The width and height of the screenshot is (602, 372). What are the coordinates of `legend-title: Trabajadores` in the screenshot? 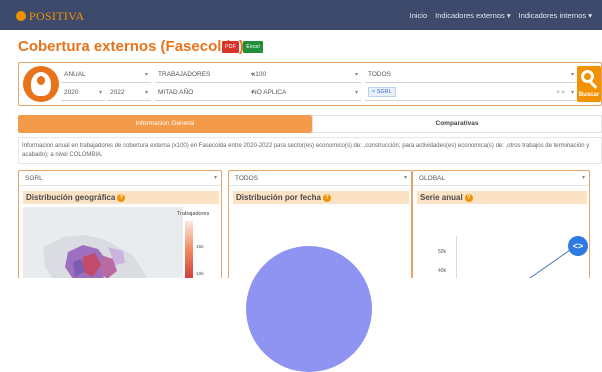 It's located at (193, 214).